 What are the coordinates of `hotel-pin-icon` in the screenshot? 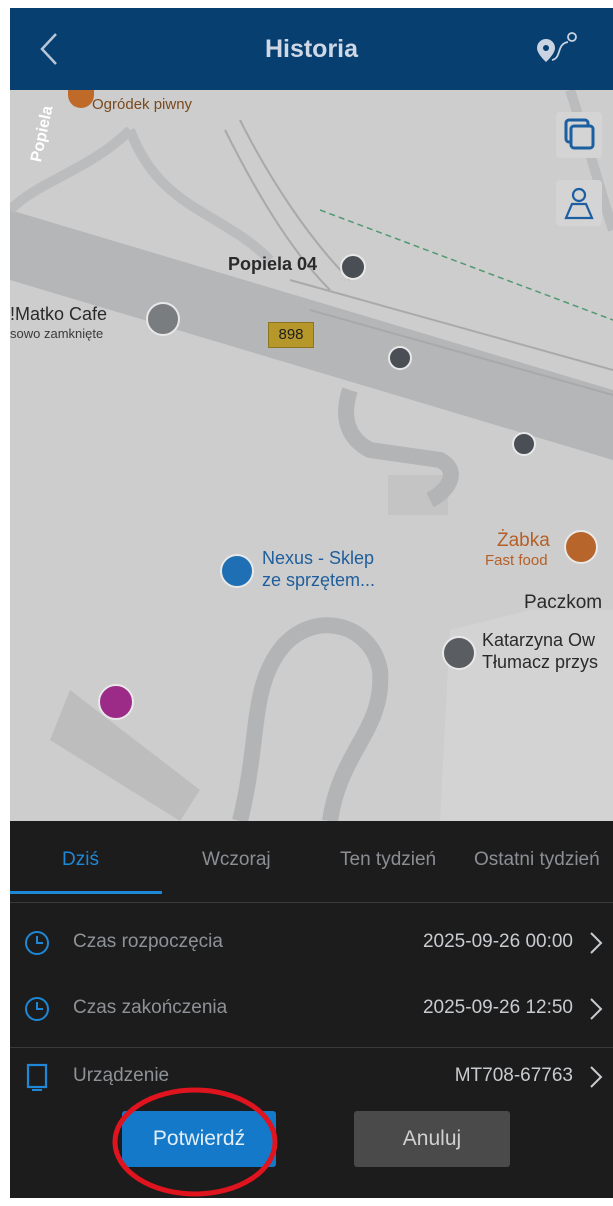 It's located at (116, 702).